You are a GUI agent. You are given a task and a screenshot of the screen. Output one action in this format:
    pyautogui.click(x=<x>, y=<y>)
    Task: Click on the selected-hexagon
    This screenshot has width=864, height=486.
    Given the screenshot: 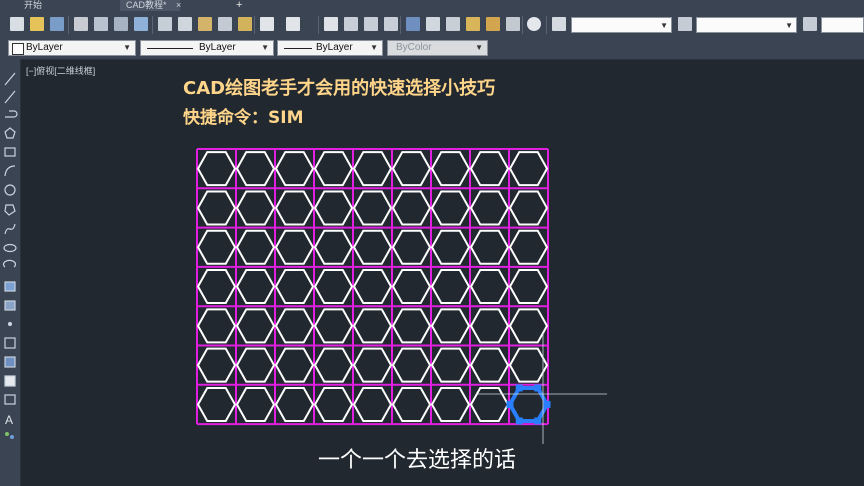 What is the action you would take?
    pyautogui.click(x=528, y=404)
    